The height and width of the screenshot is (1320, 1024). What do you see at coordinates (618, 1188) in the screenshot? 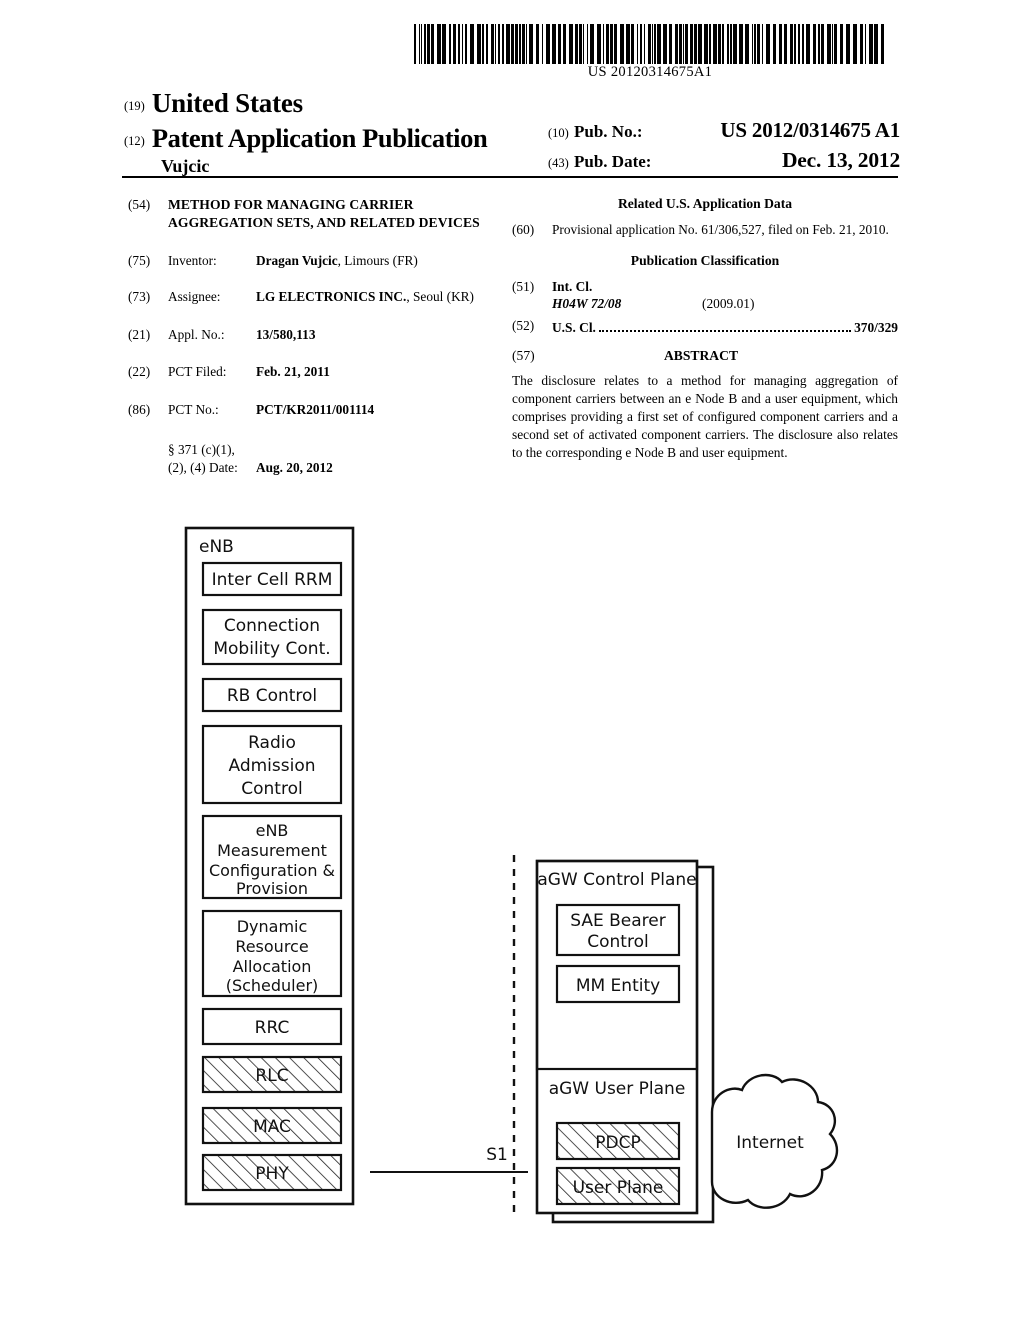
I see `agw-user-block-label-1: User Plane` at bounding box center [618, 1188].